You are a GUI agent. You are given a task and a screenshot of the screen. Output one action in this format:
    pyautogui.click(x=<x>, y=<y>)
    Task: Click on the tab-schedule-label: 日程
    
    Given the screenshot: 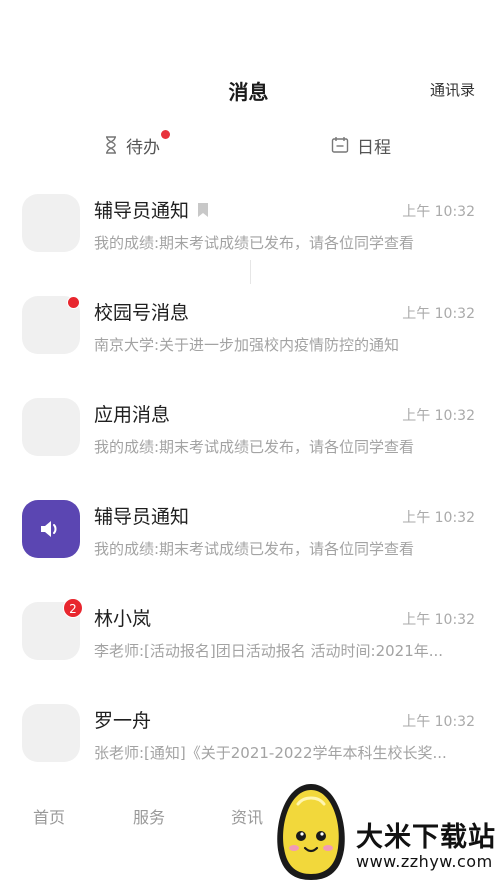 What is the action you would take?
    pyautogui.click(x=374, y=147)
    